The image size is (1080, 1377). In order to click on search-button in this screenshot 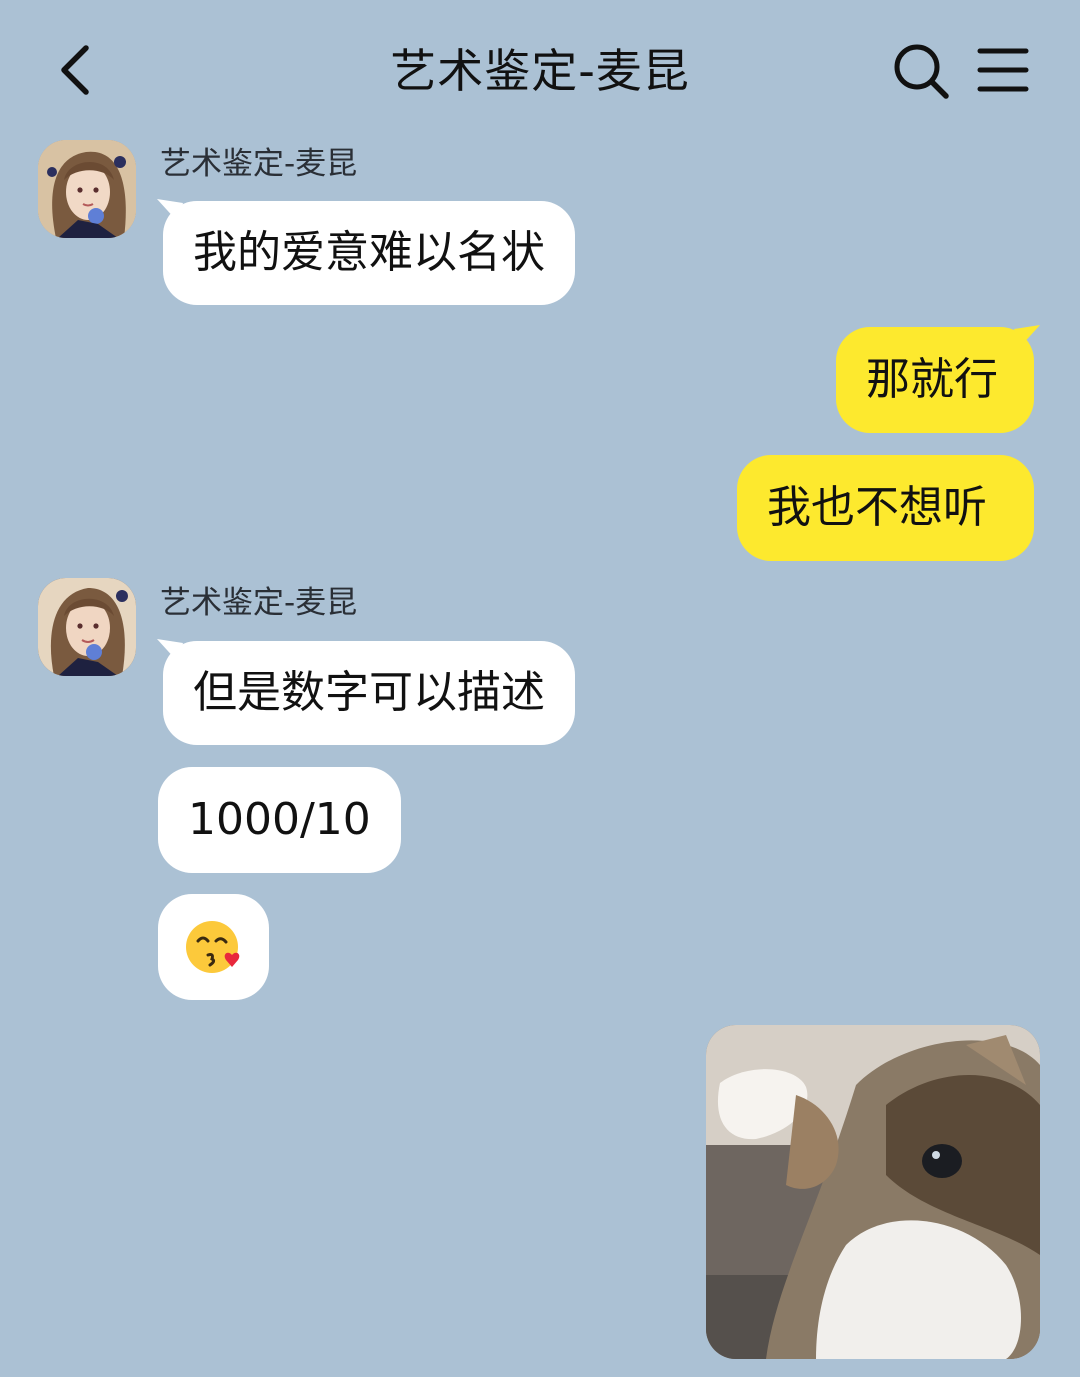, I will do `click(921, 71)`.